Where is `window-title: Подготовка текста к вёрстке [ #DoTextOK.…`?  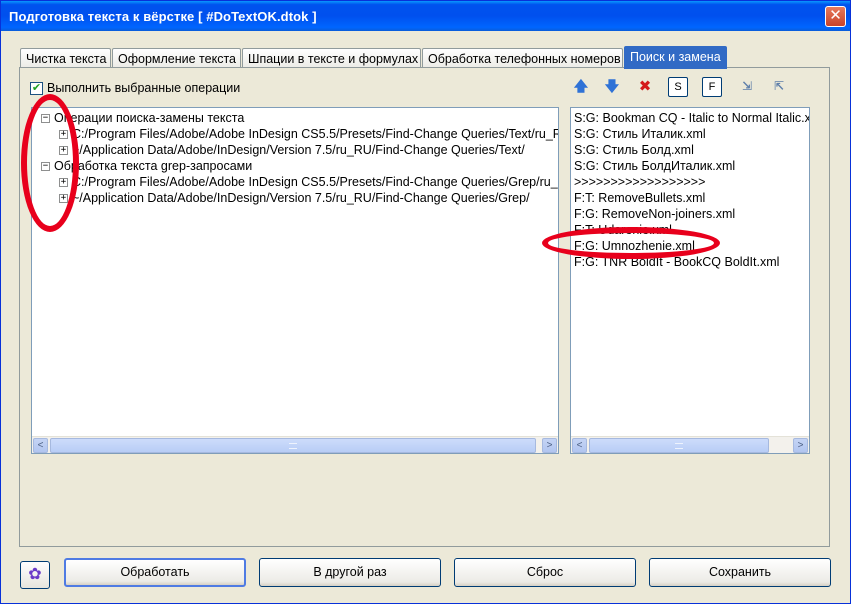
window-title: Подготовка текста к вёрстке [ #DoTextOK.… is located at coordinates (163, 16).